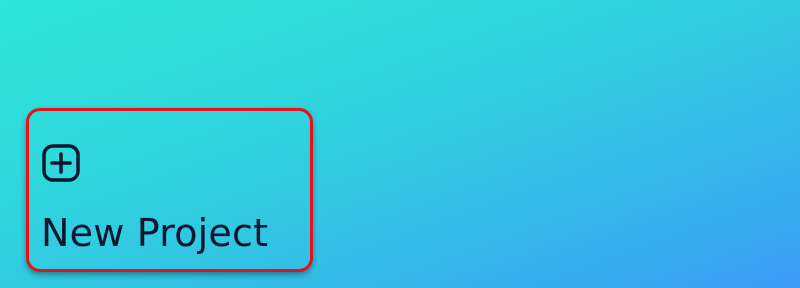 The width and height of the screenshot is (800, 288). Describe the element at coordinates (155, 233) in the screenshot. I see `new-project-label: New Project` at that location.